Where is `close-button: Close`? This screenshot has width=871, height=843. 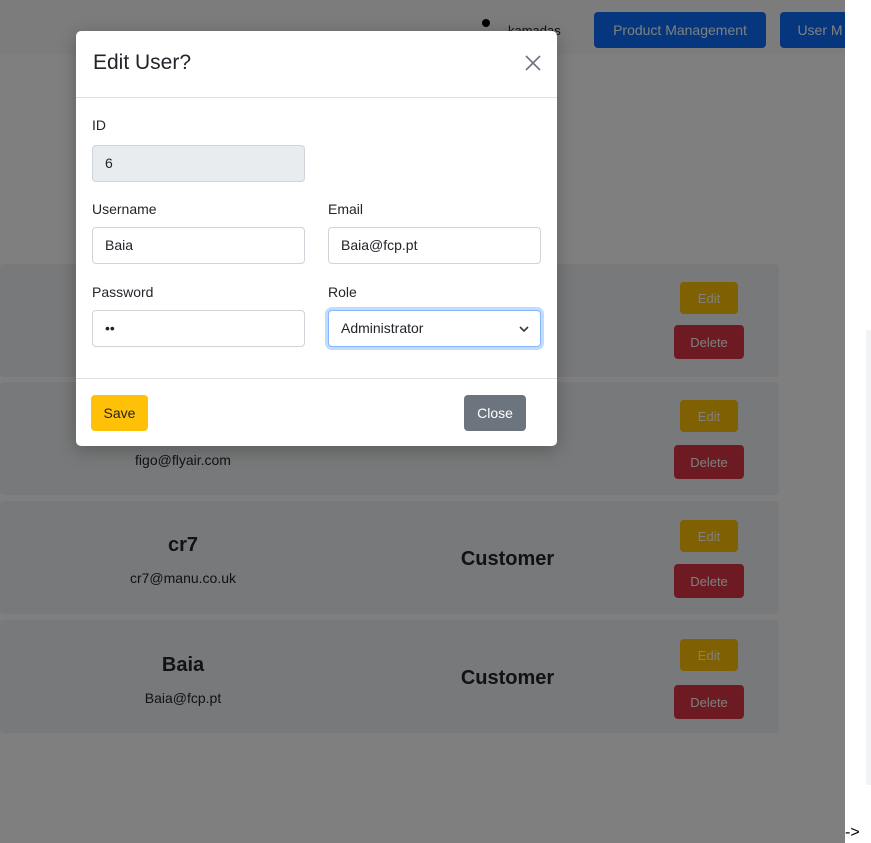
close-button: Close is located at coordinates (495, 413).